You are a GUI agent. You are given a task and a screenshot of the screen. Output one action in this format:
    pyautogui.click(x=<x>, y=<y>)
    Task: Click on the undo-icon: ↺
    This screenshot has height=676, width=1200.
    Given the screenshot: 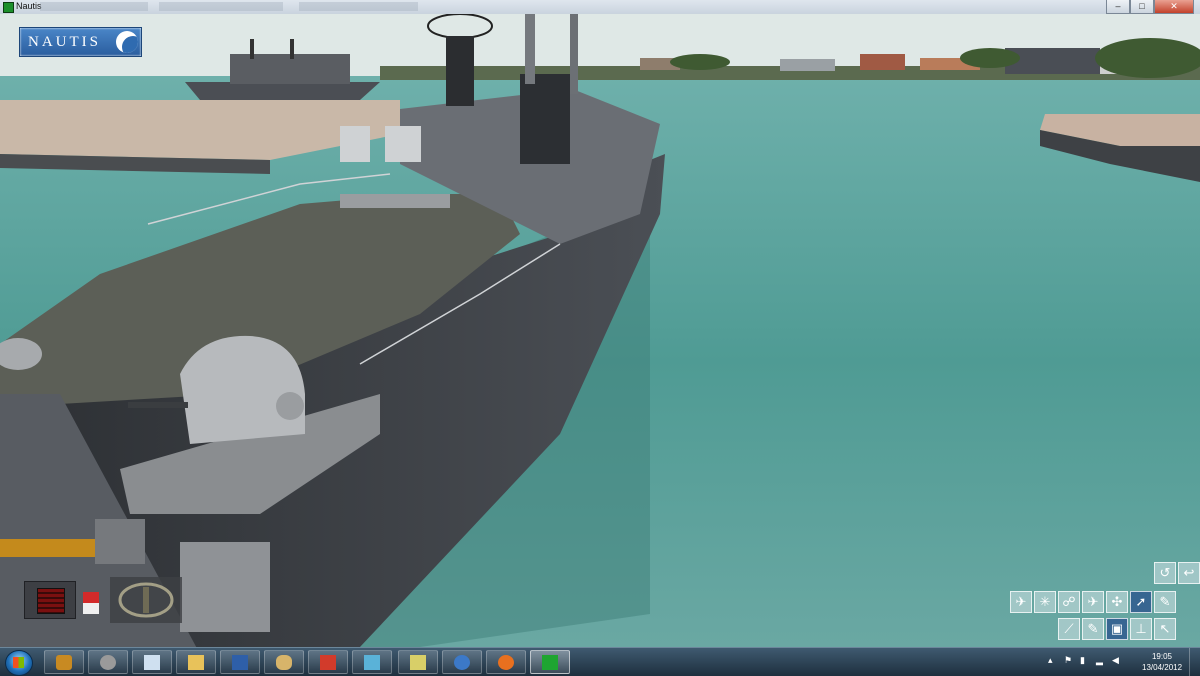 What is the action you would take?
    pyautogui.click(x=1165, y=572)
    